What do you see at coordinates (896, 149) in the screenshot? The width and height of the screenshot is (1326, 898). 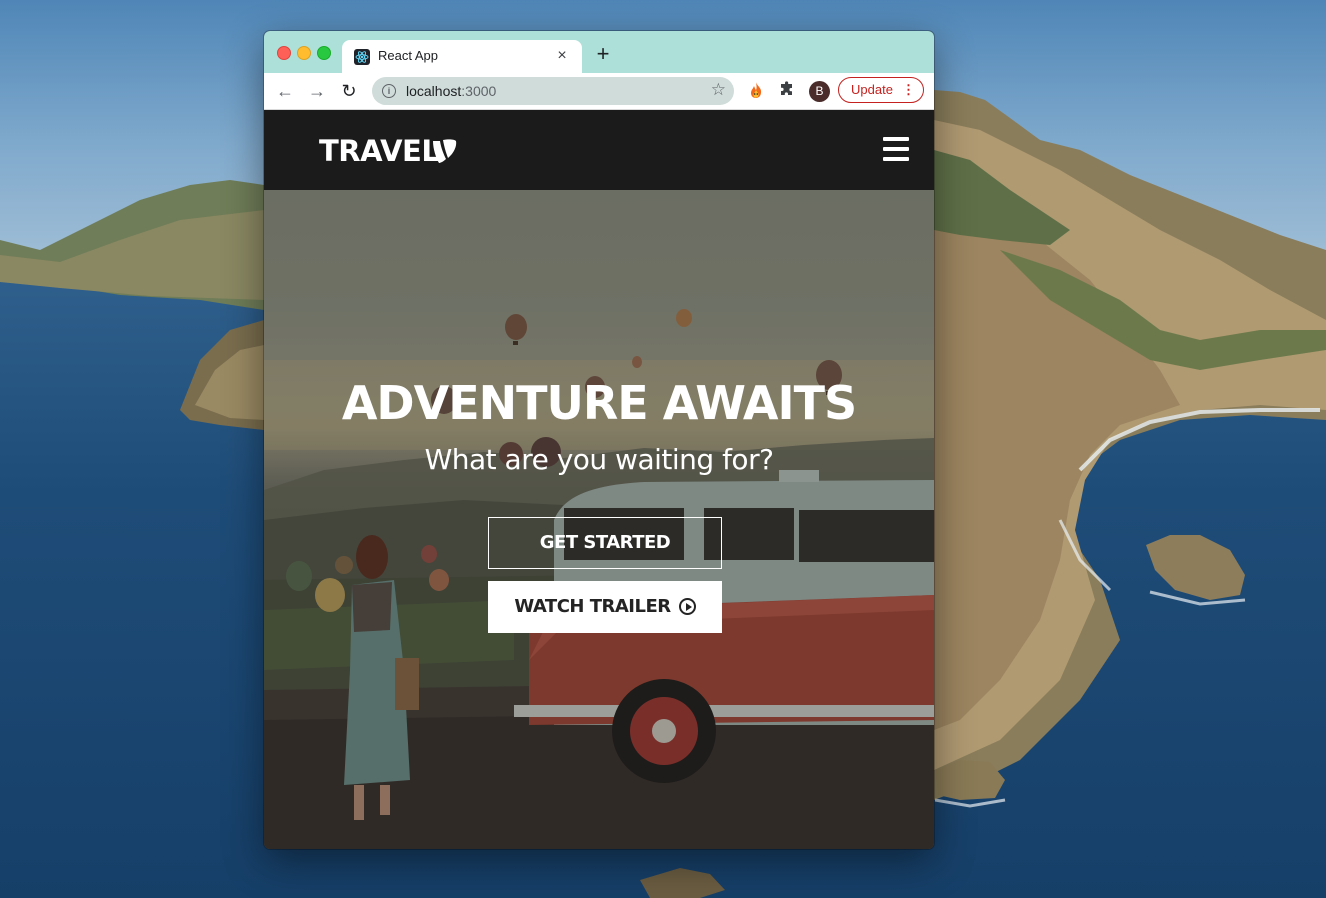 I see `hamburger-menu-icon` at bounding box center [896, 149].